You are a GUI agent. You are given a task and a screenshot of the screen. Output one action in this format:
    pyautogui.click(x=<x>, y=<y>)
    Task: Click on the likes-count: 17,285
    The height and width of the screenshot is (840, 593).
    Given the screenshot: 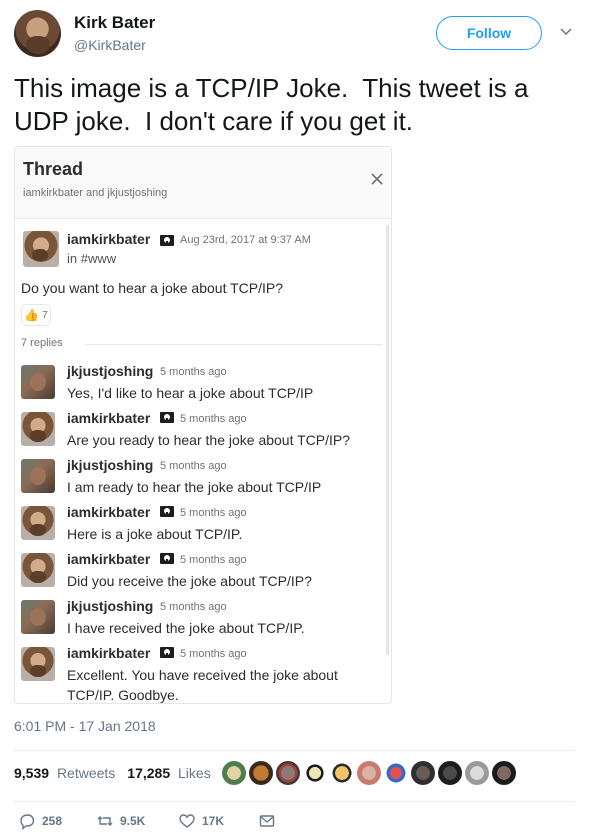 What is the action you would take?
    pyautogui.click(x=149, y=773)
    